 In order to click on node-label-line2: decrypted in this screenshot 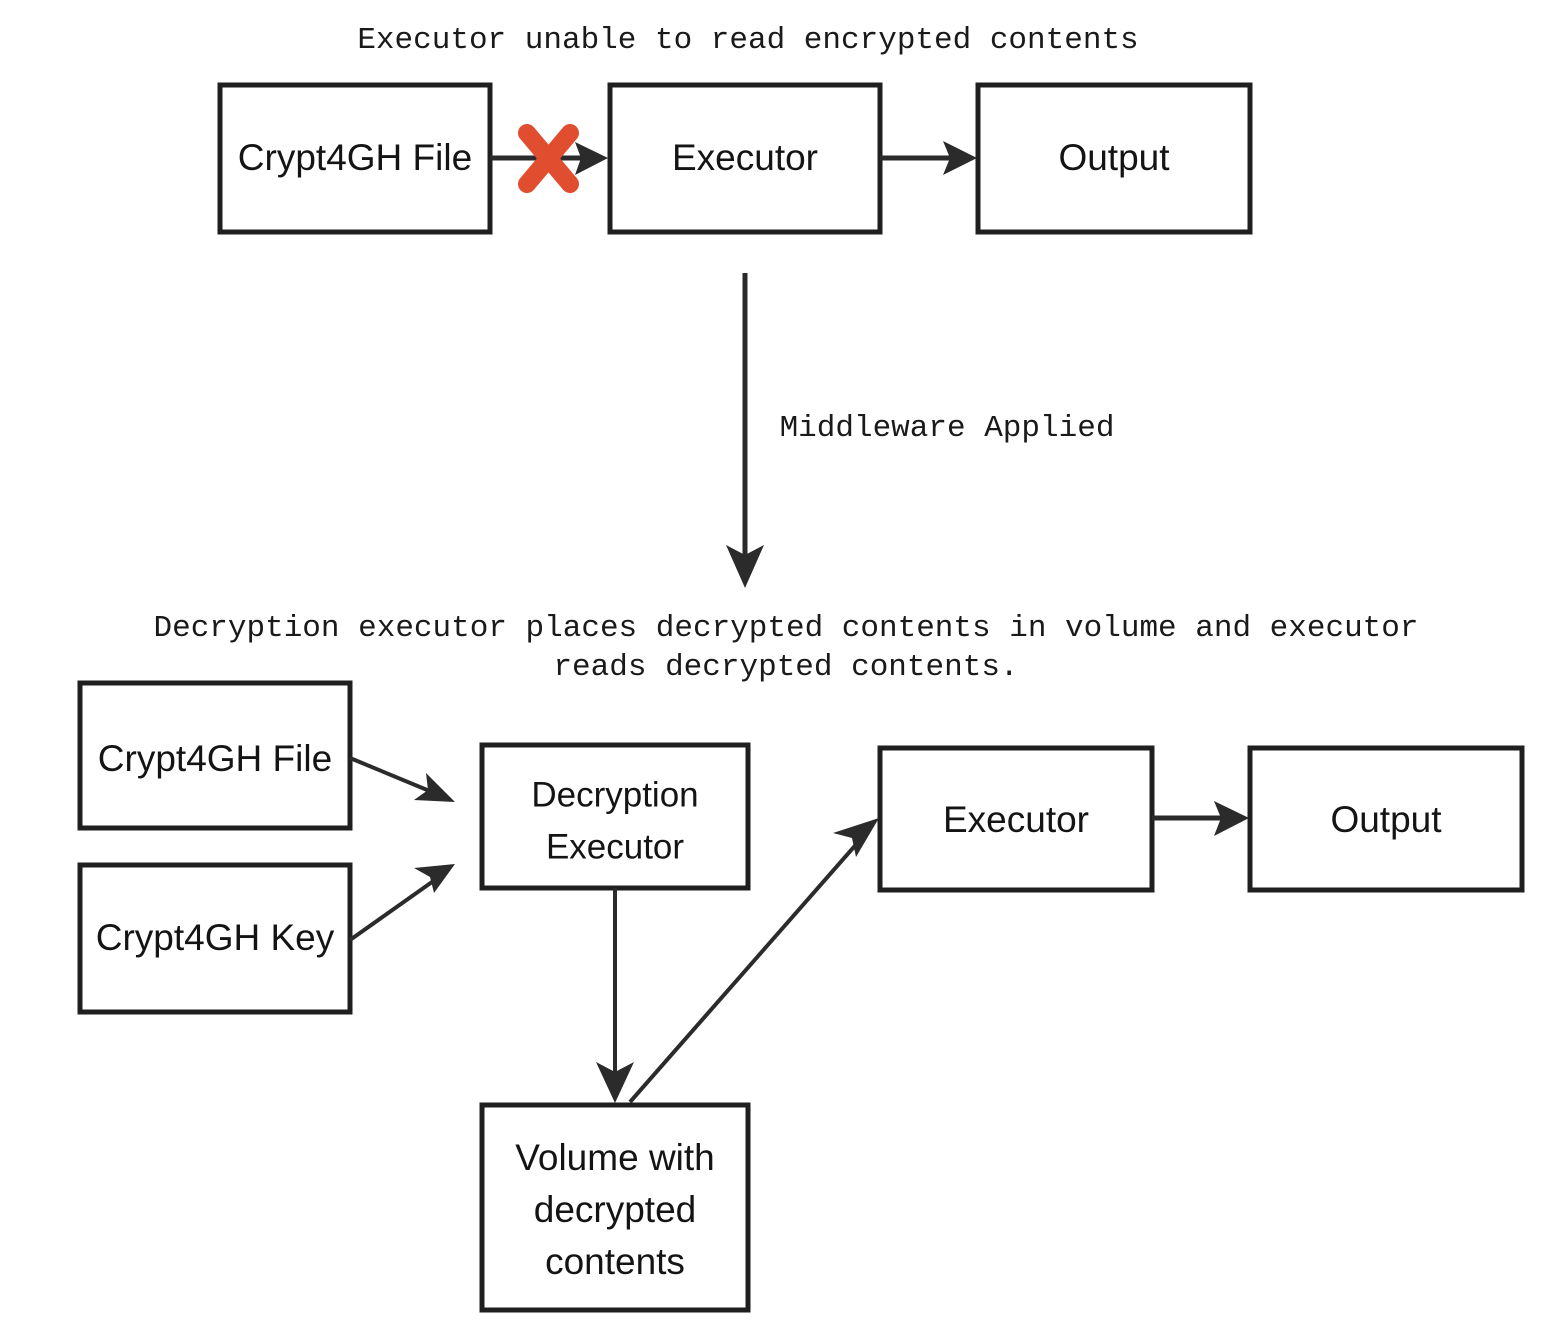, I will do `click(615, 1209)`.